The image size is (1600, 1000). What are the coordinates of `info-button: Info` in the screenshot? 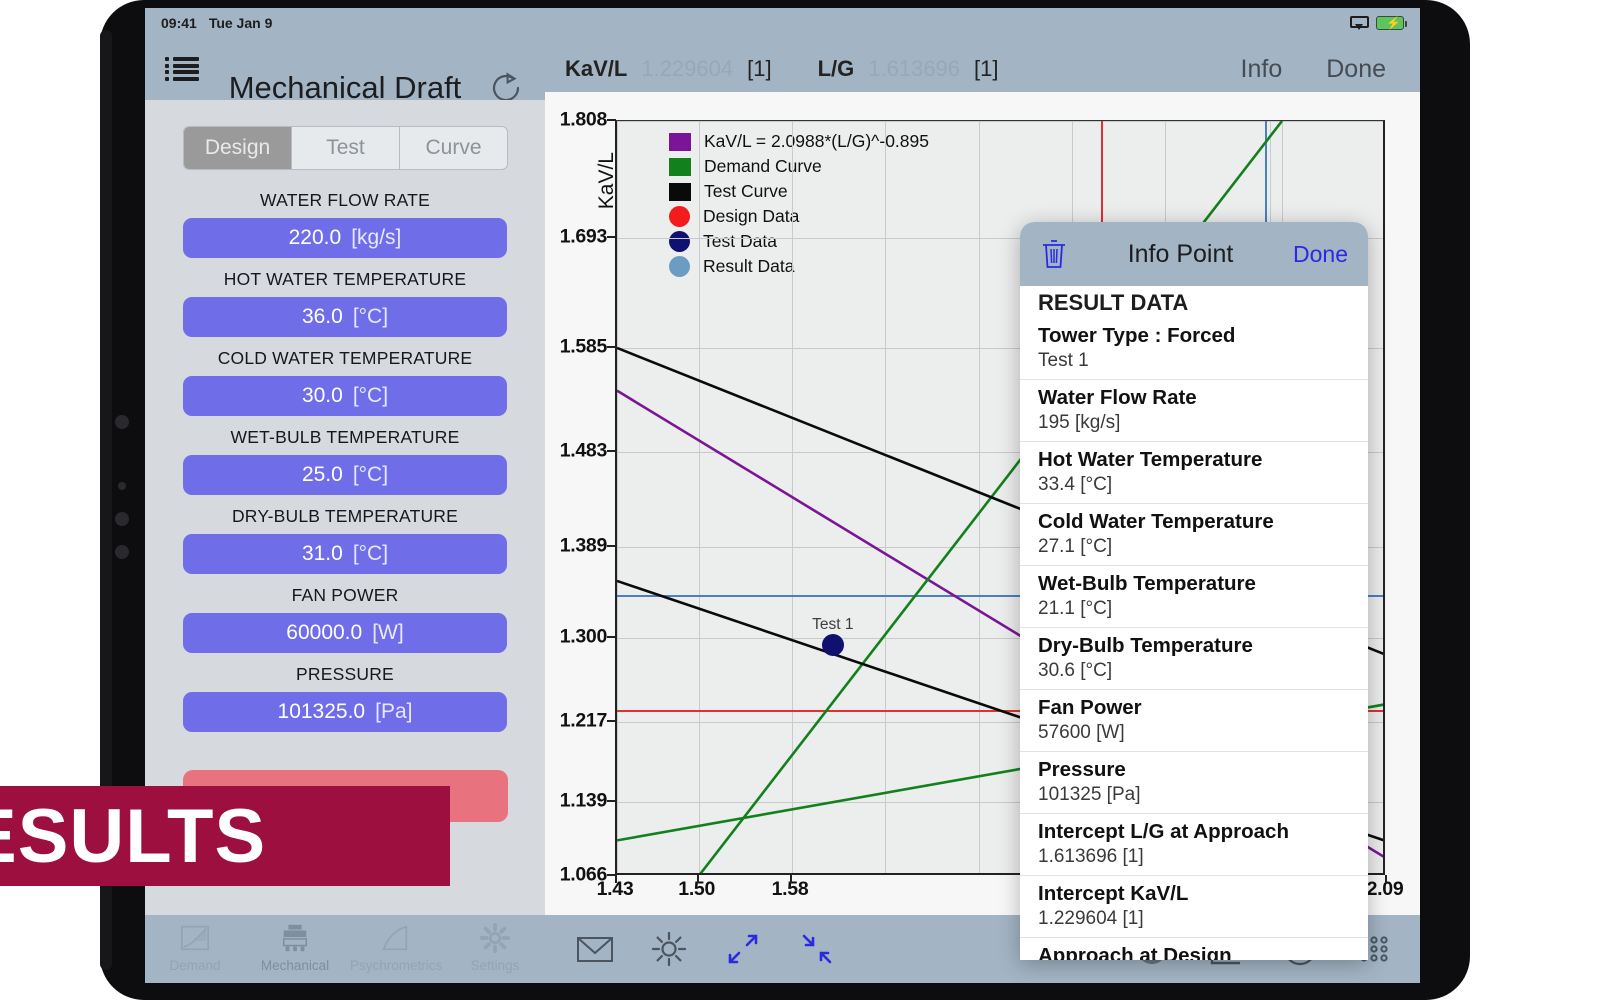 It's located at (1262, 69).